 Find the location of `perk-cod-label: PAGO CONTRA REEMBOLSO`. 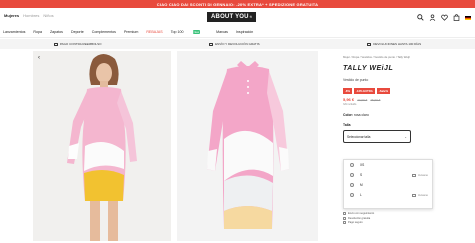

perk-cod-label: PAGO CONTRA REEMBOLSO is located at coordinates (80, 44).